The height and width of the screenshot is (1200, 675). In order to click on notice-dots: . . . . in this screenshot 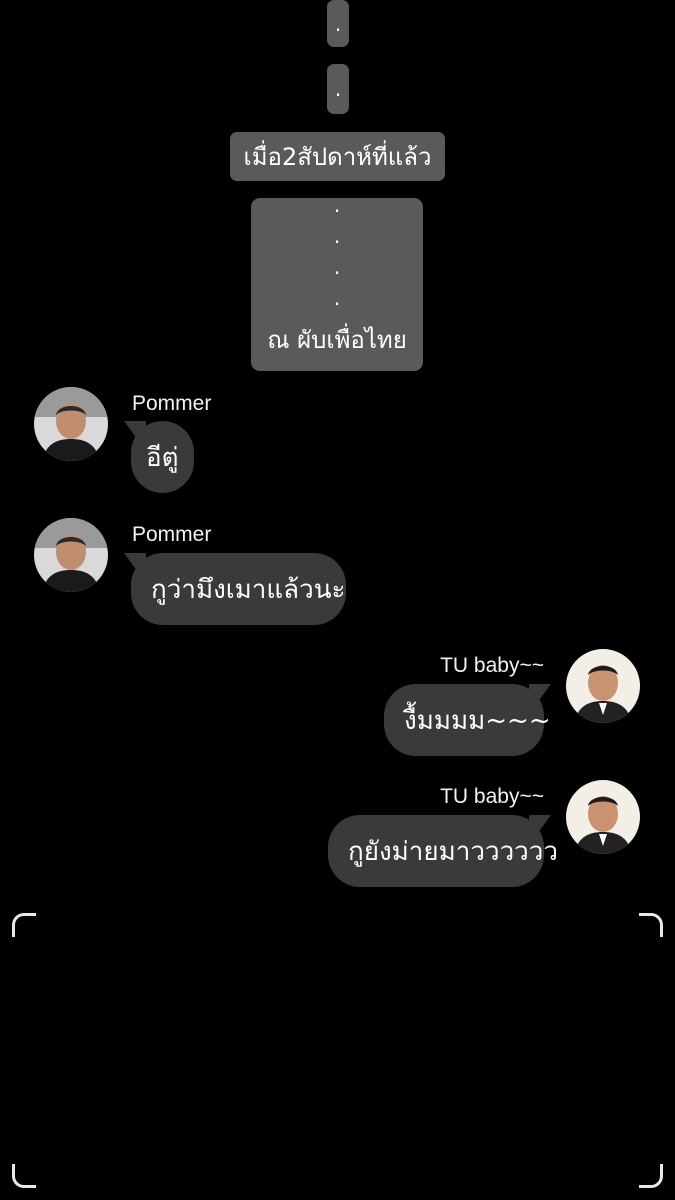, I will do `click(337, 252)`.